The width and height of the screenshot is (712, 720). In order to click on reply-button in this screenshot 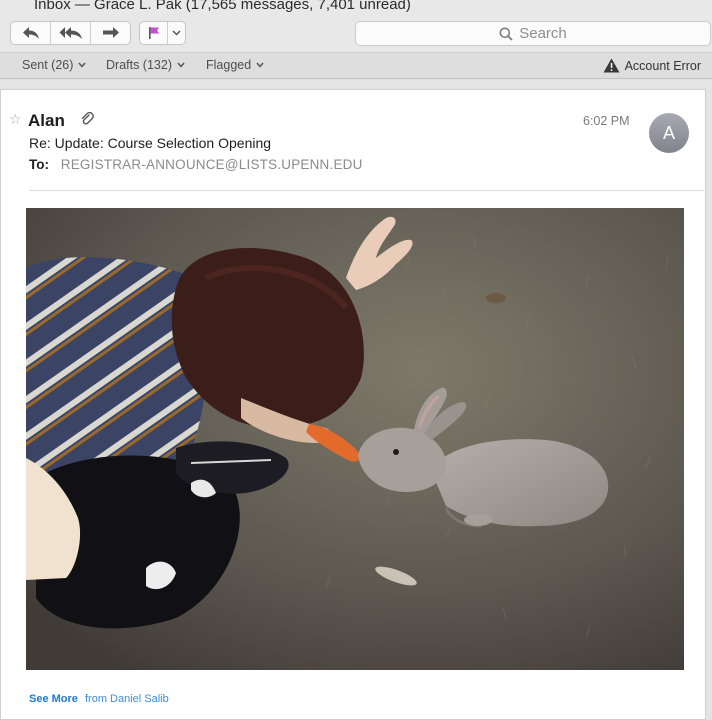, I will do `click(31, 33)`.